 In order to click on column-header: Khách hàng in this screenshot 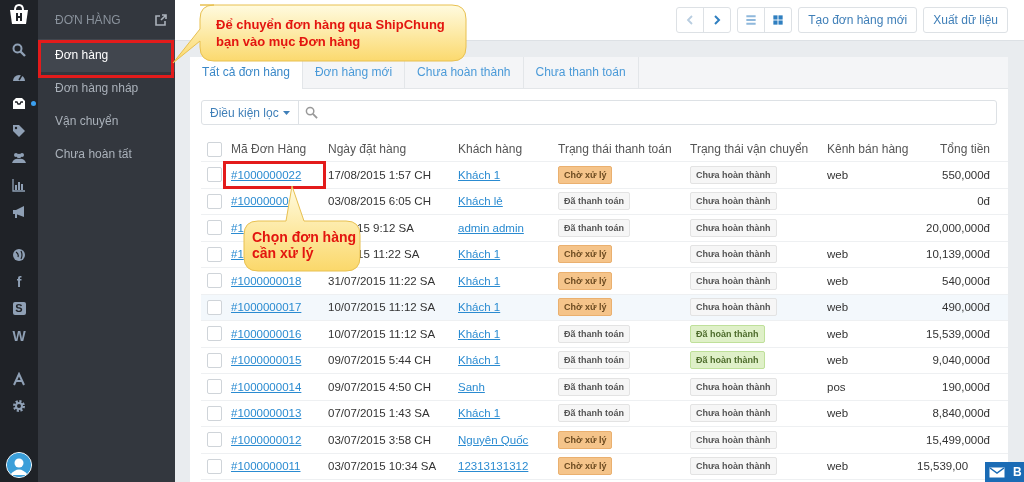, I will do `click(490, 149)`.